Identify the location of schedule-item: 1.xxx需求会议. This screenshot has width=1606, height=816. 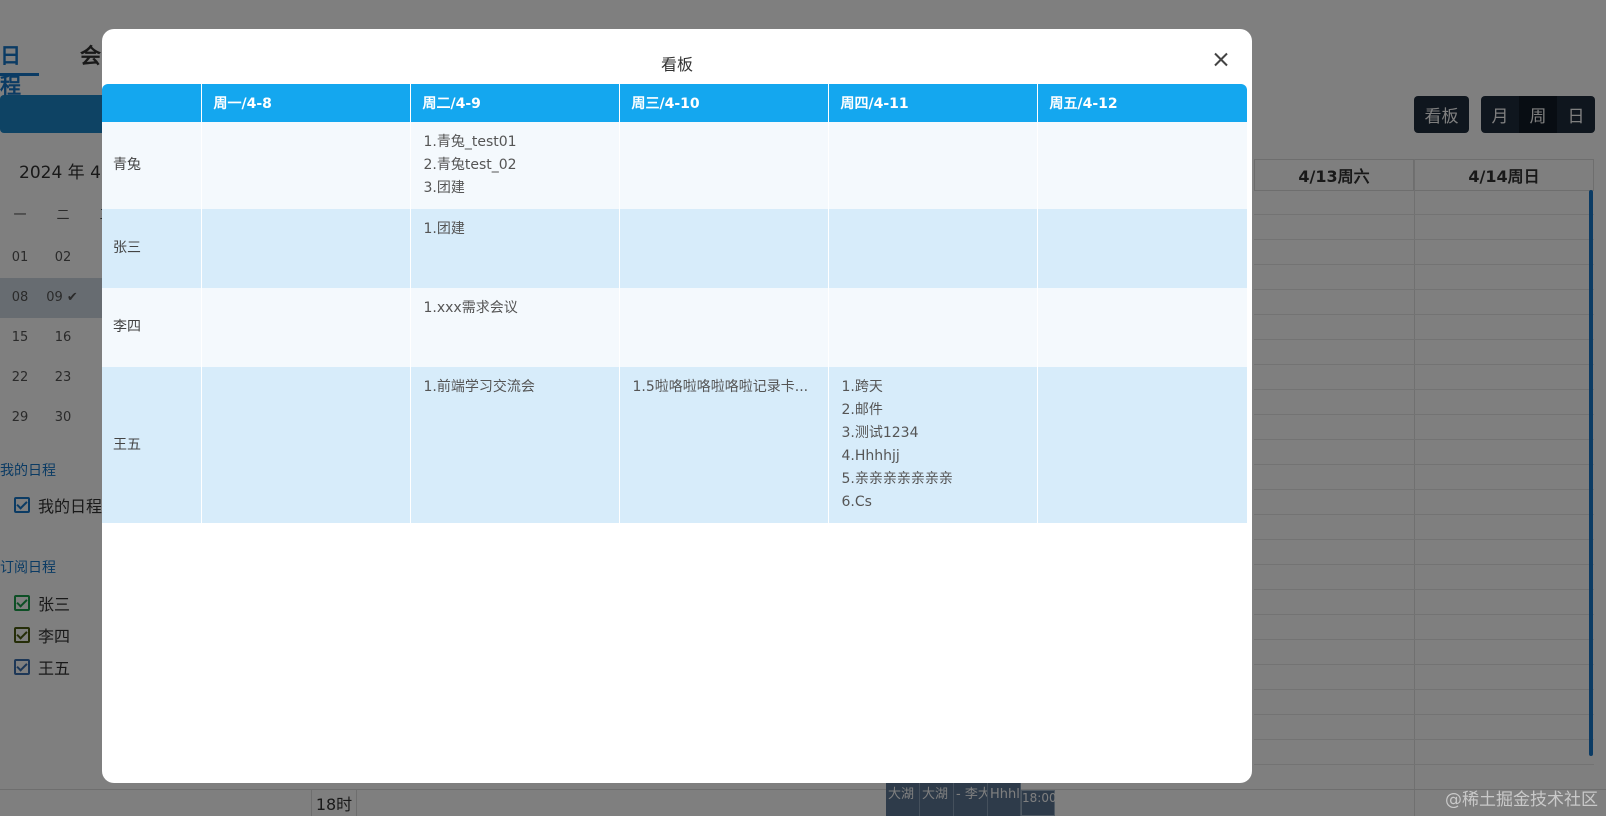
(515, 308).